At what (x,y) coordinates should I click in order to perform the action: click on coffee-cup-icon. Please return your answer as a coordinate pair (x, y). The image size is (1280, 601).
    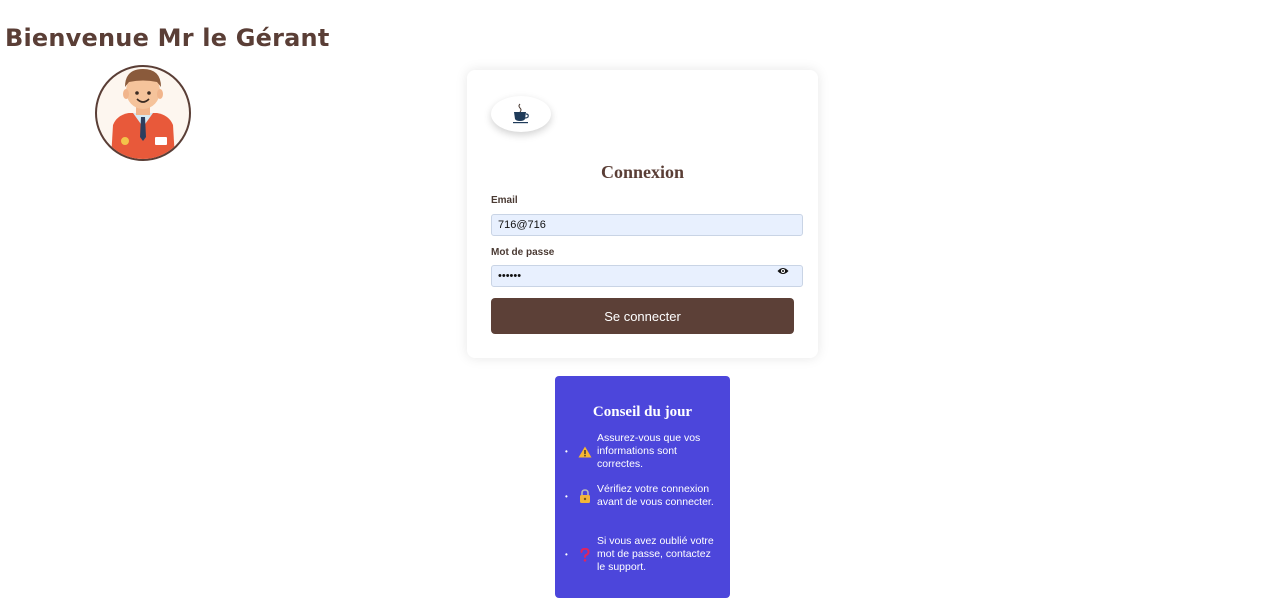
    Looking at the image, I should click on (521, 113).